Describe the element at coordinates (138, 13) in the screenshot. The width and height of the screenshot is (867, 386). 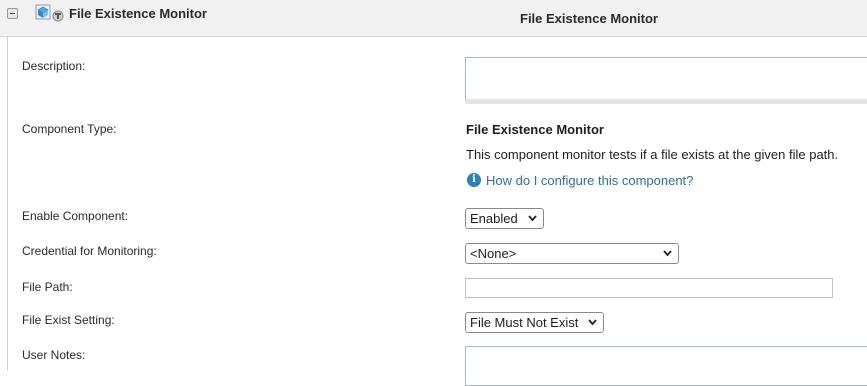
I see `component-title: File Existence Monitor` at that location.